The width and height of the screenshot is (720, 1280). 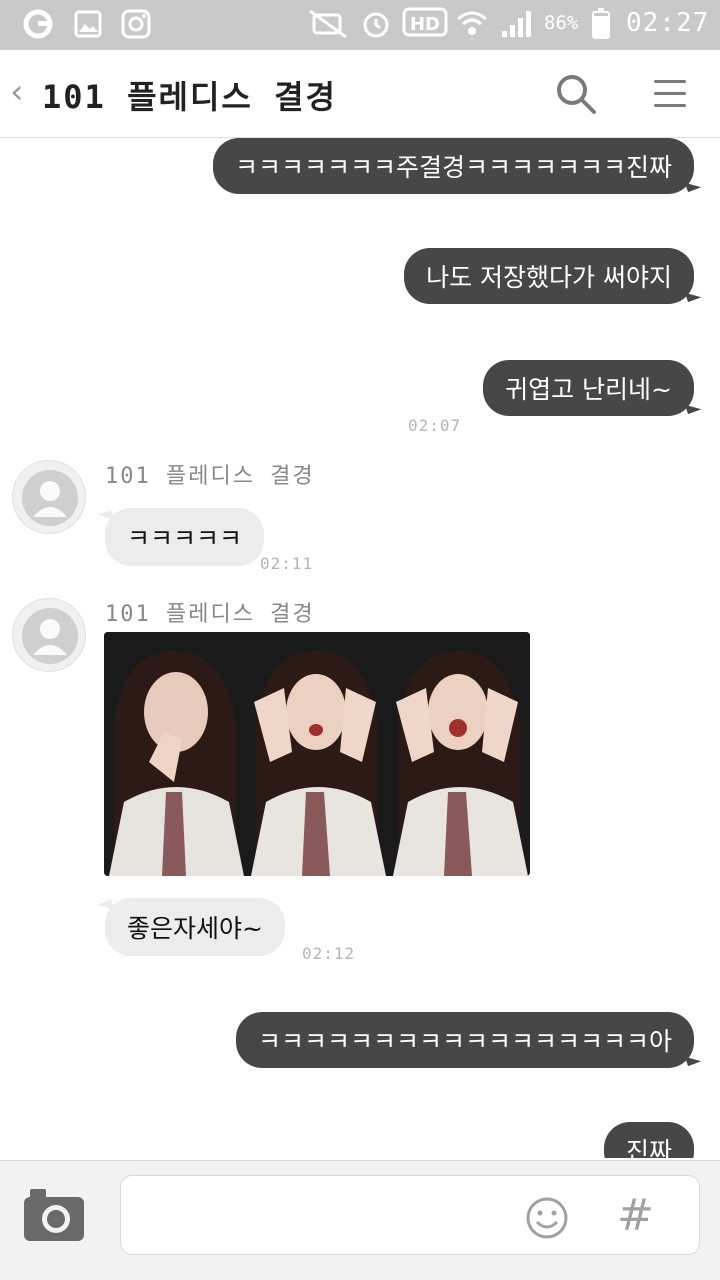 I want to click on hd-icon: HD, so click(x=425, y=23).